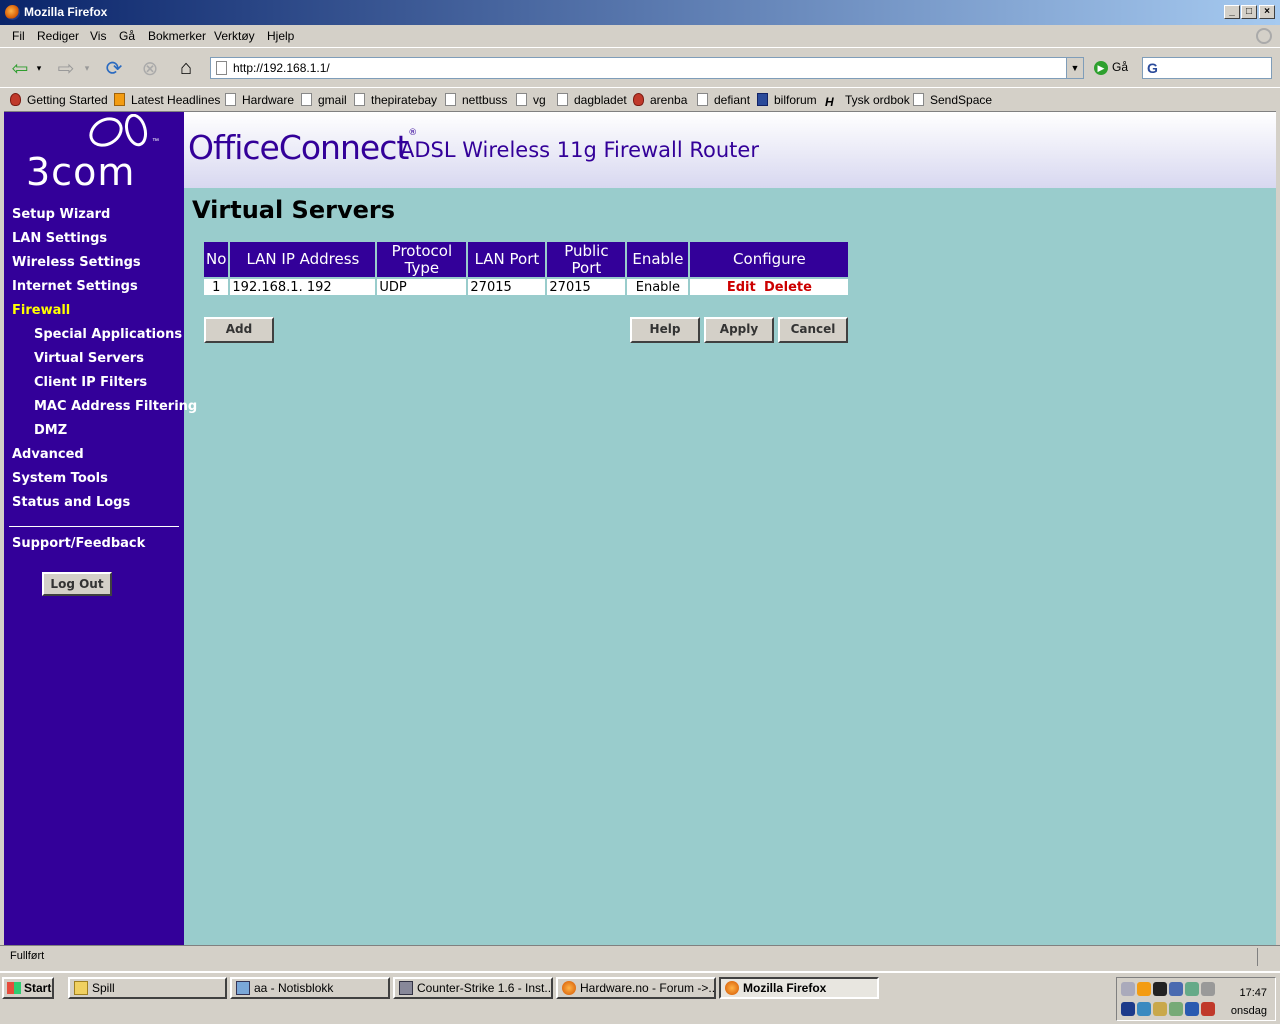 The width and height of the screenshot is (1280, 1024). What do you see at coordinates (60, 478) in the screenshot?
I see `nav-system-tools: System Tools` at bounding box center [60, 478].